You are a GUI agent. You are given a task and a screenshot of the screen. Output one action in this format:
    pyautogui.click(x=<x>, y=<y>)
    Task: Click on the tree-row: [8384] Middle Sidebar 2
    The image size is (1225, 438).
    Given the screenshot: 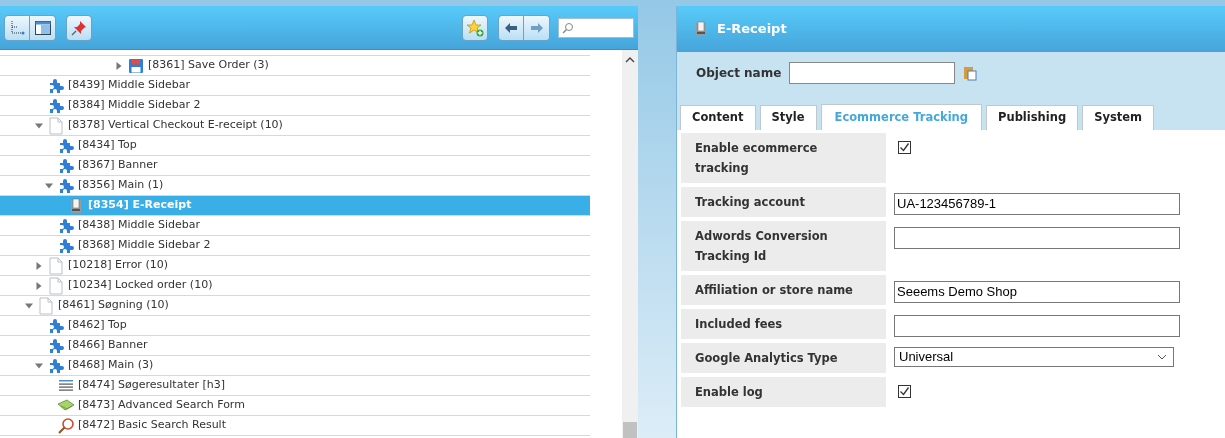 What is the action you would take?
    pyautogui.click(x=295, y=106)
    